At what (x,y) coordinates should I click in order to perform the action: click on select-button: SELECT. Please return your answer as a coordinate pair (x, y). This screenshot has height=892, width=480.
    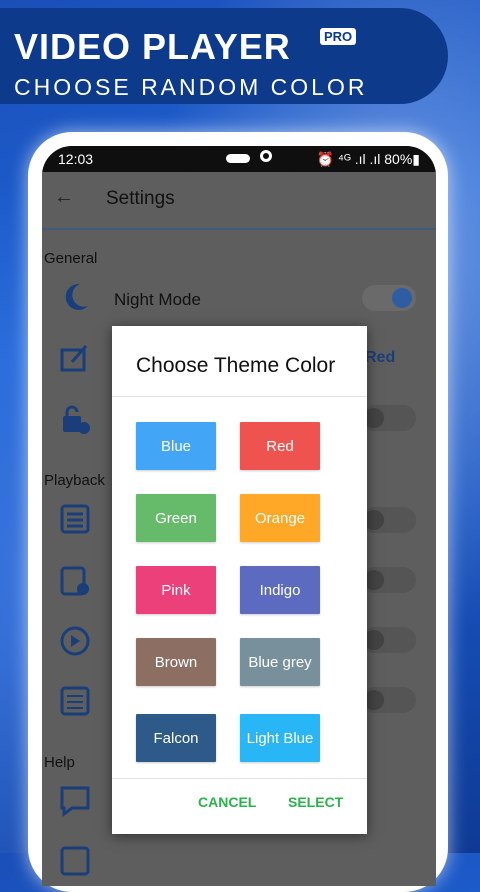
    Looking at the image, I should click on (315, 802).